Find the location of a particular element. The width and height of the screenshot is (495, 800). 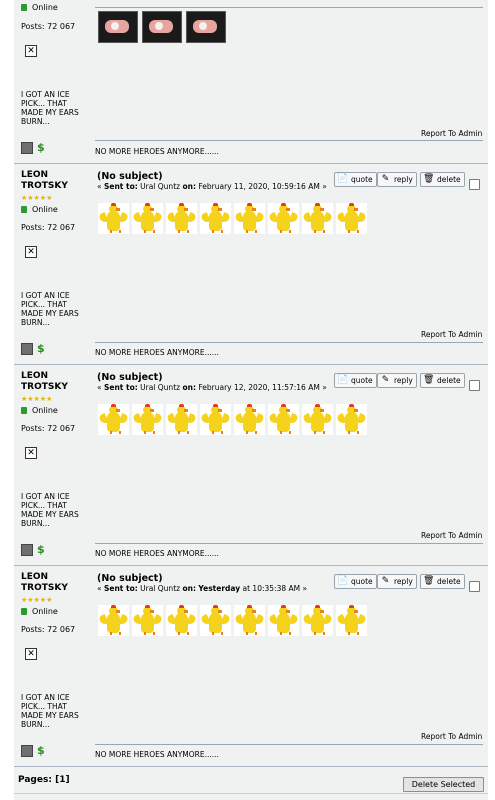

chicken-emotes is located at coordinates (234, 419).